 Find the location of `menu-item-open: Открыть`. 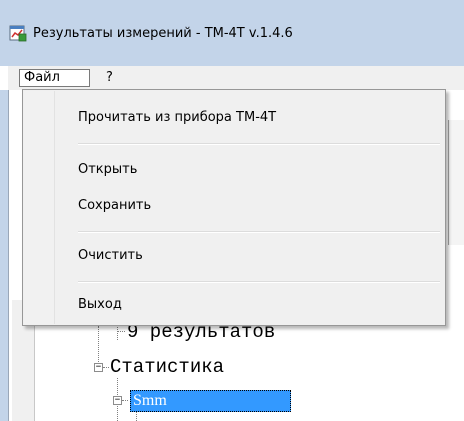

menu-item-open: Открыть is located at coordinates (107, 170).